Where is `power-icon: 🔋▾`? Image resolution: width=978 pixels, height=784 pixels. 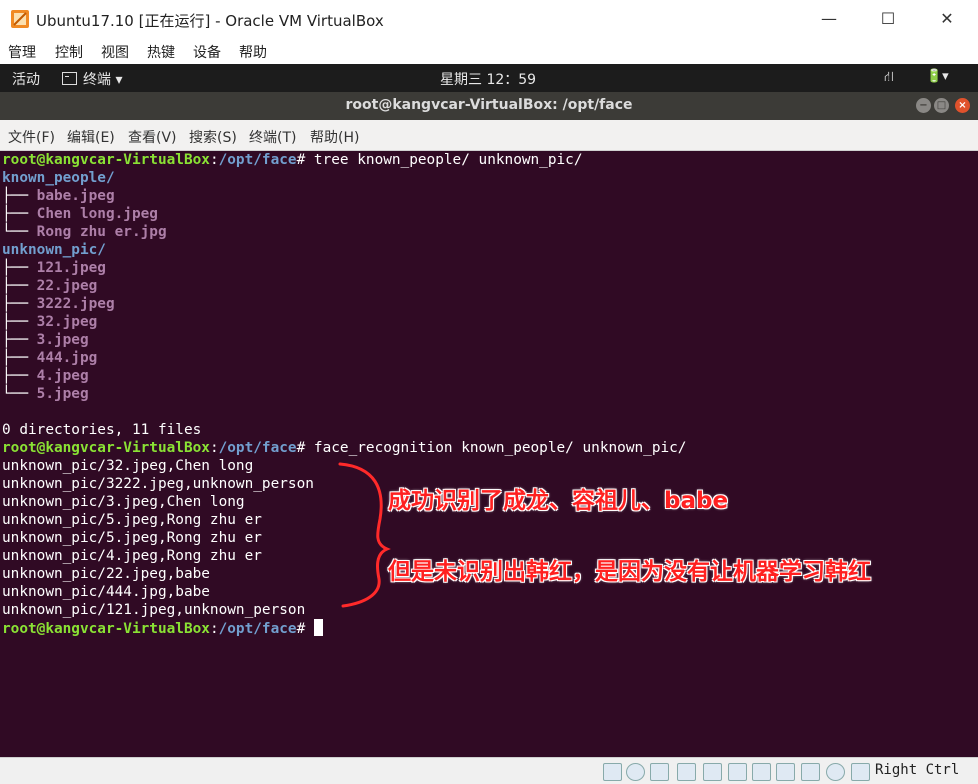
power-icon: 🔋▾ is located at coordinates (937, 76).